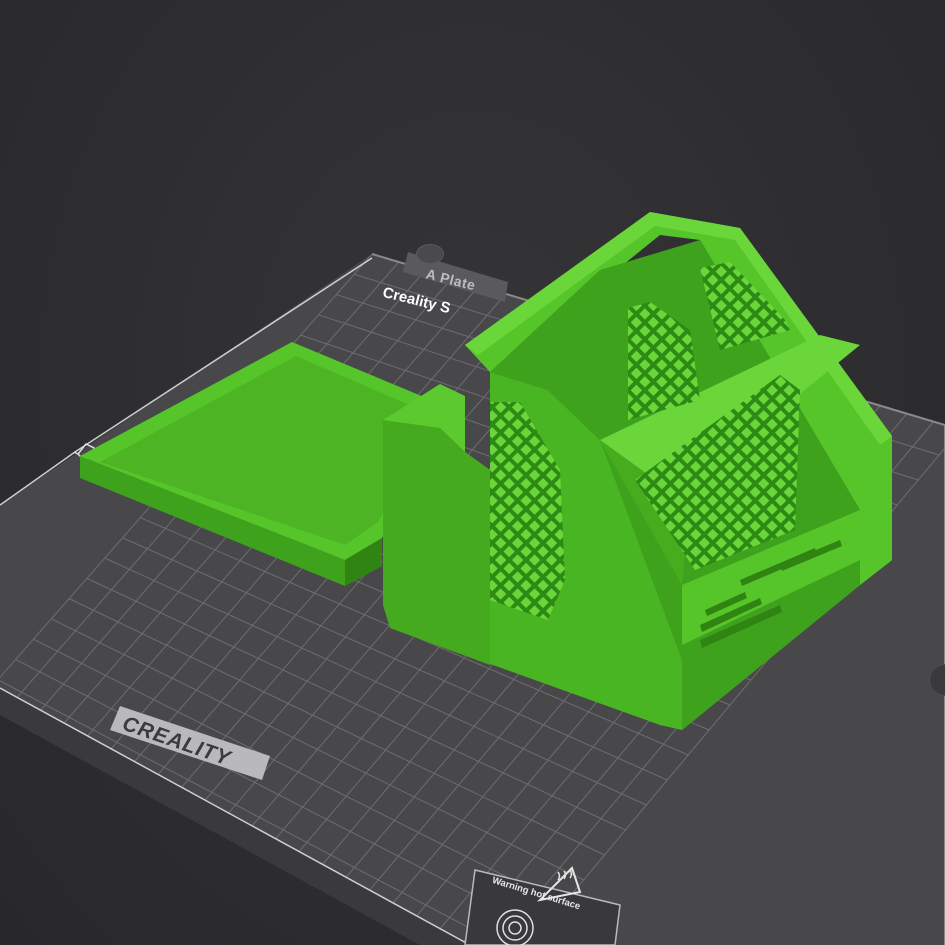  What do you see at coordinates (430, 254) in the screenshot?
I see `pencil-icon` at bounding box center [430, 254].